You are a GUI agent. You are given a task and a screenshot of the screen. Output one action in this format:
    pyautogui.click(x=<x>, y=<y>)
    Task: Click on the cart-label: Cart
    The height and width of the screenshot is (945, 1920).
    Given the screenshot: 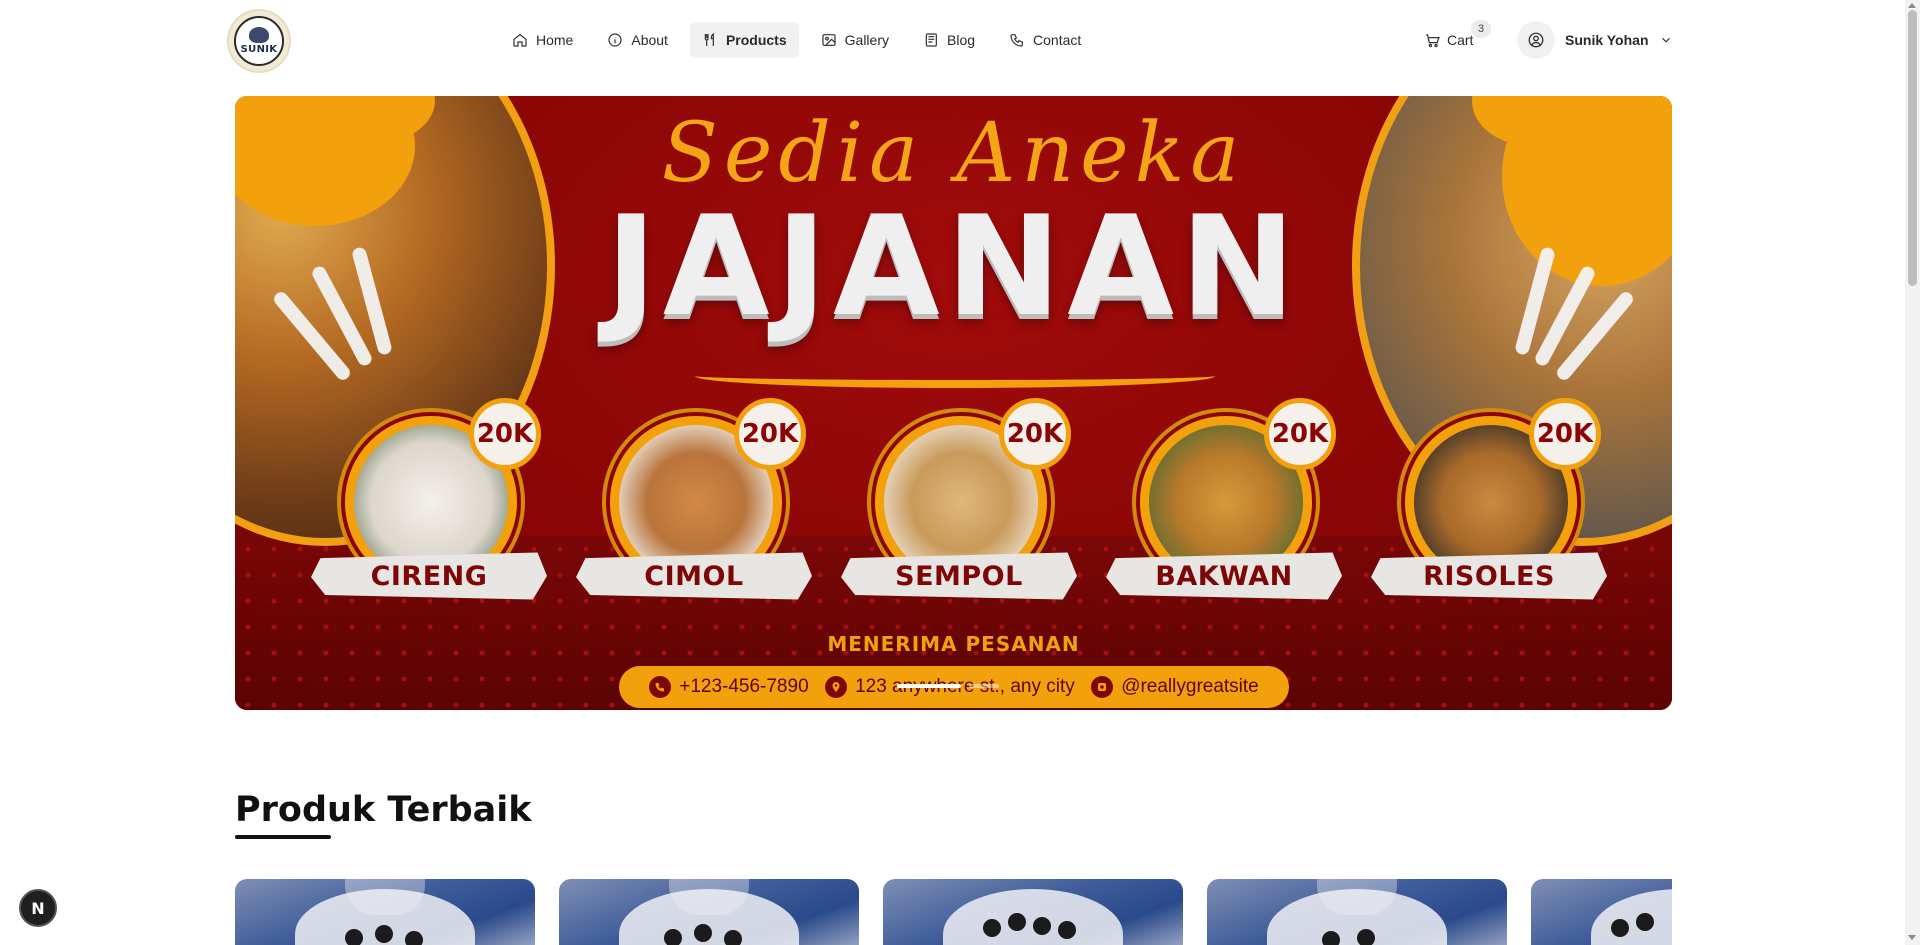 What is the action you would take?
    pyautogui.click(x=1460, y=40)
    